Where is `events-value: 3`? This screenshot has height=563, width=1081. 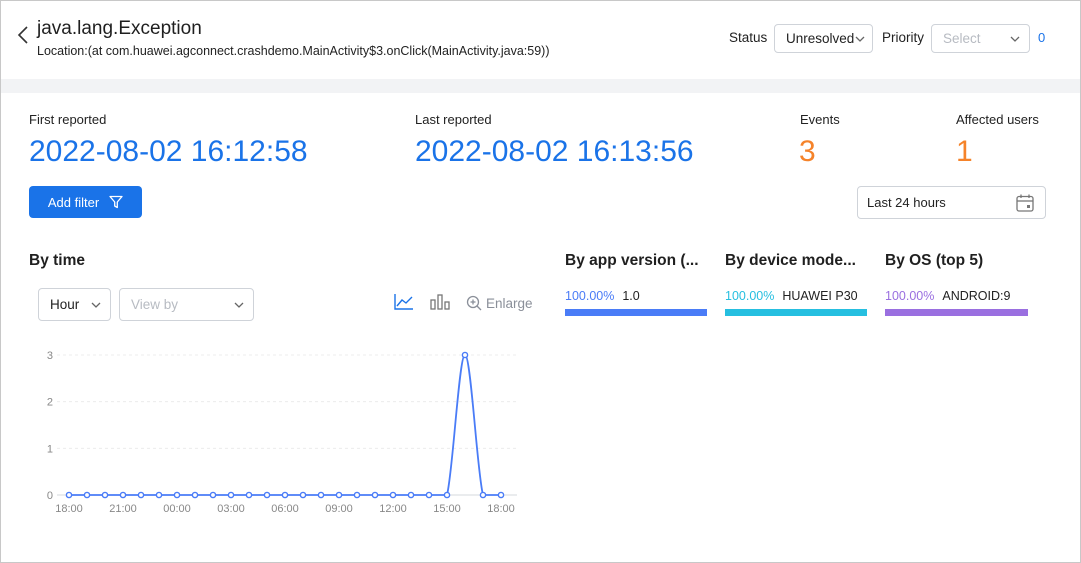 events-value: 3 is located at coordinates (807, 151).